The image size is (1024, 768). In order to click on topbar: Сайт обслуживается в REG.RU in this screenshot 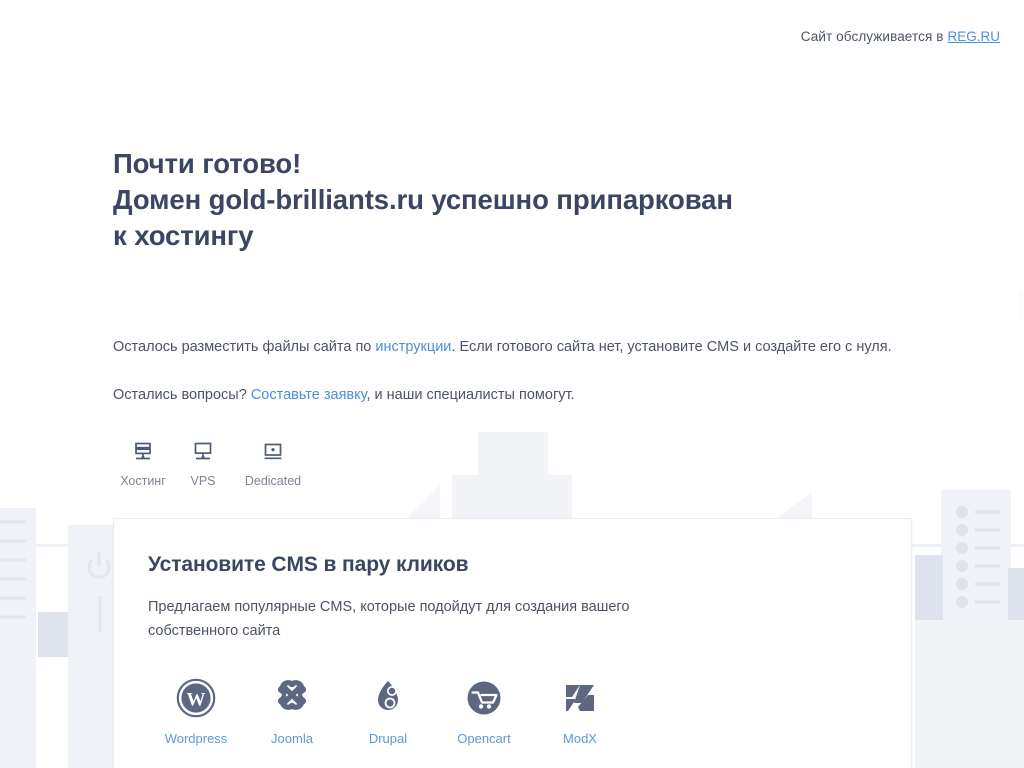, I will do `click(512, 36)`.